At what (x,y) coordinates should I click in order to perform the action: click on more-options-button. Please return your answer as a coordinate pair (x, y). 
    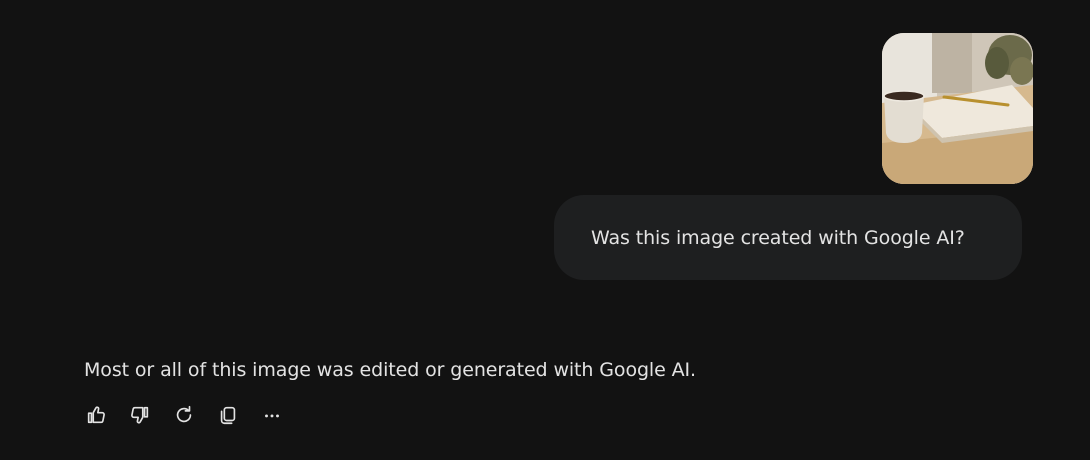
    Looking at the image, I should click on (272, 415).